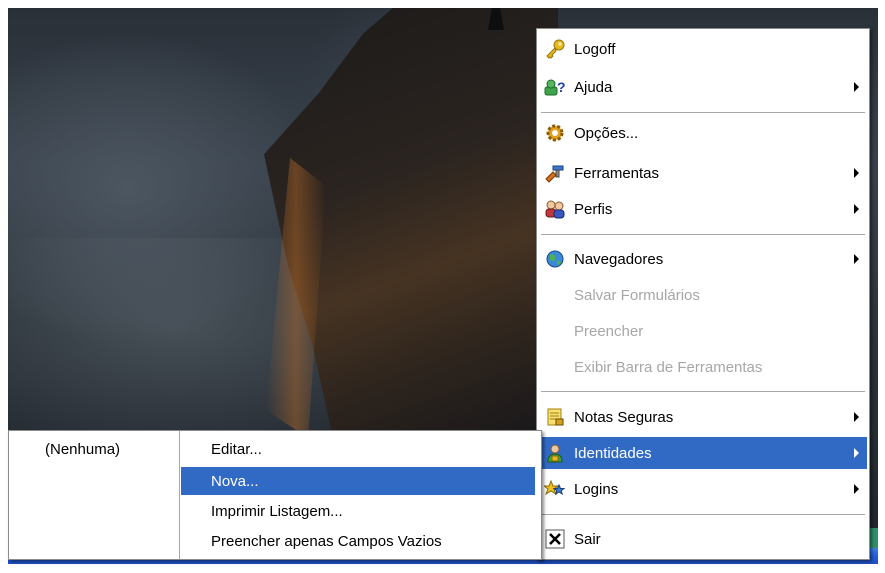 The image size is (885, 573). What do you see at coordinates (703, 259) in the screenshot?
I see `menu-item-navegadores: Navegadores` at bounding box center [703, 259].